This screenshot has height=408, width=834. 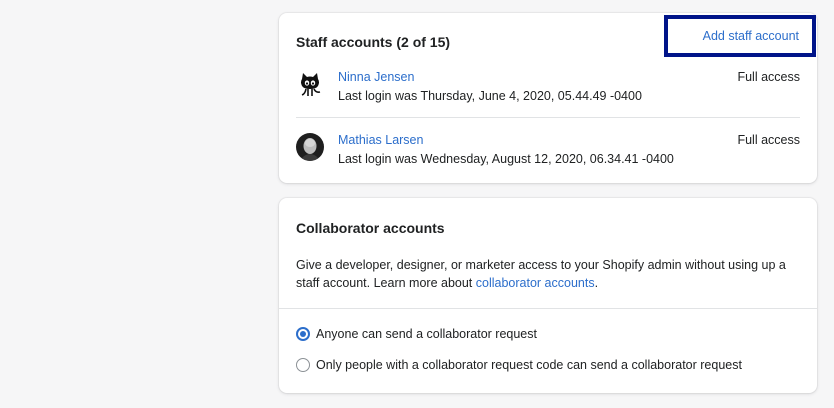 I want to click on staff-accounts-title: Staff accounts (2 of 15), so click(x=373, y=42).